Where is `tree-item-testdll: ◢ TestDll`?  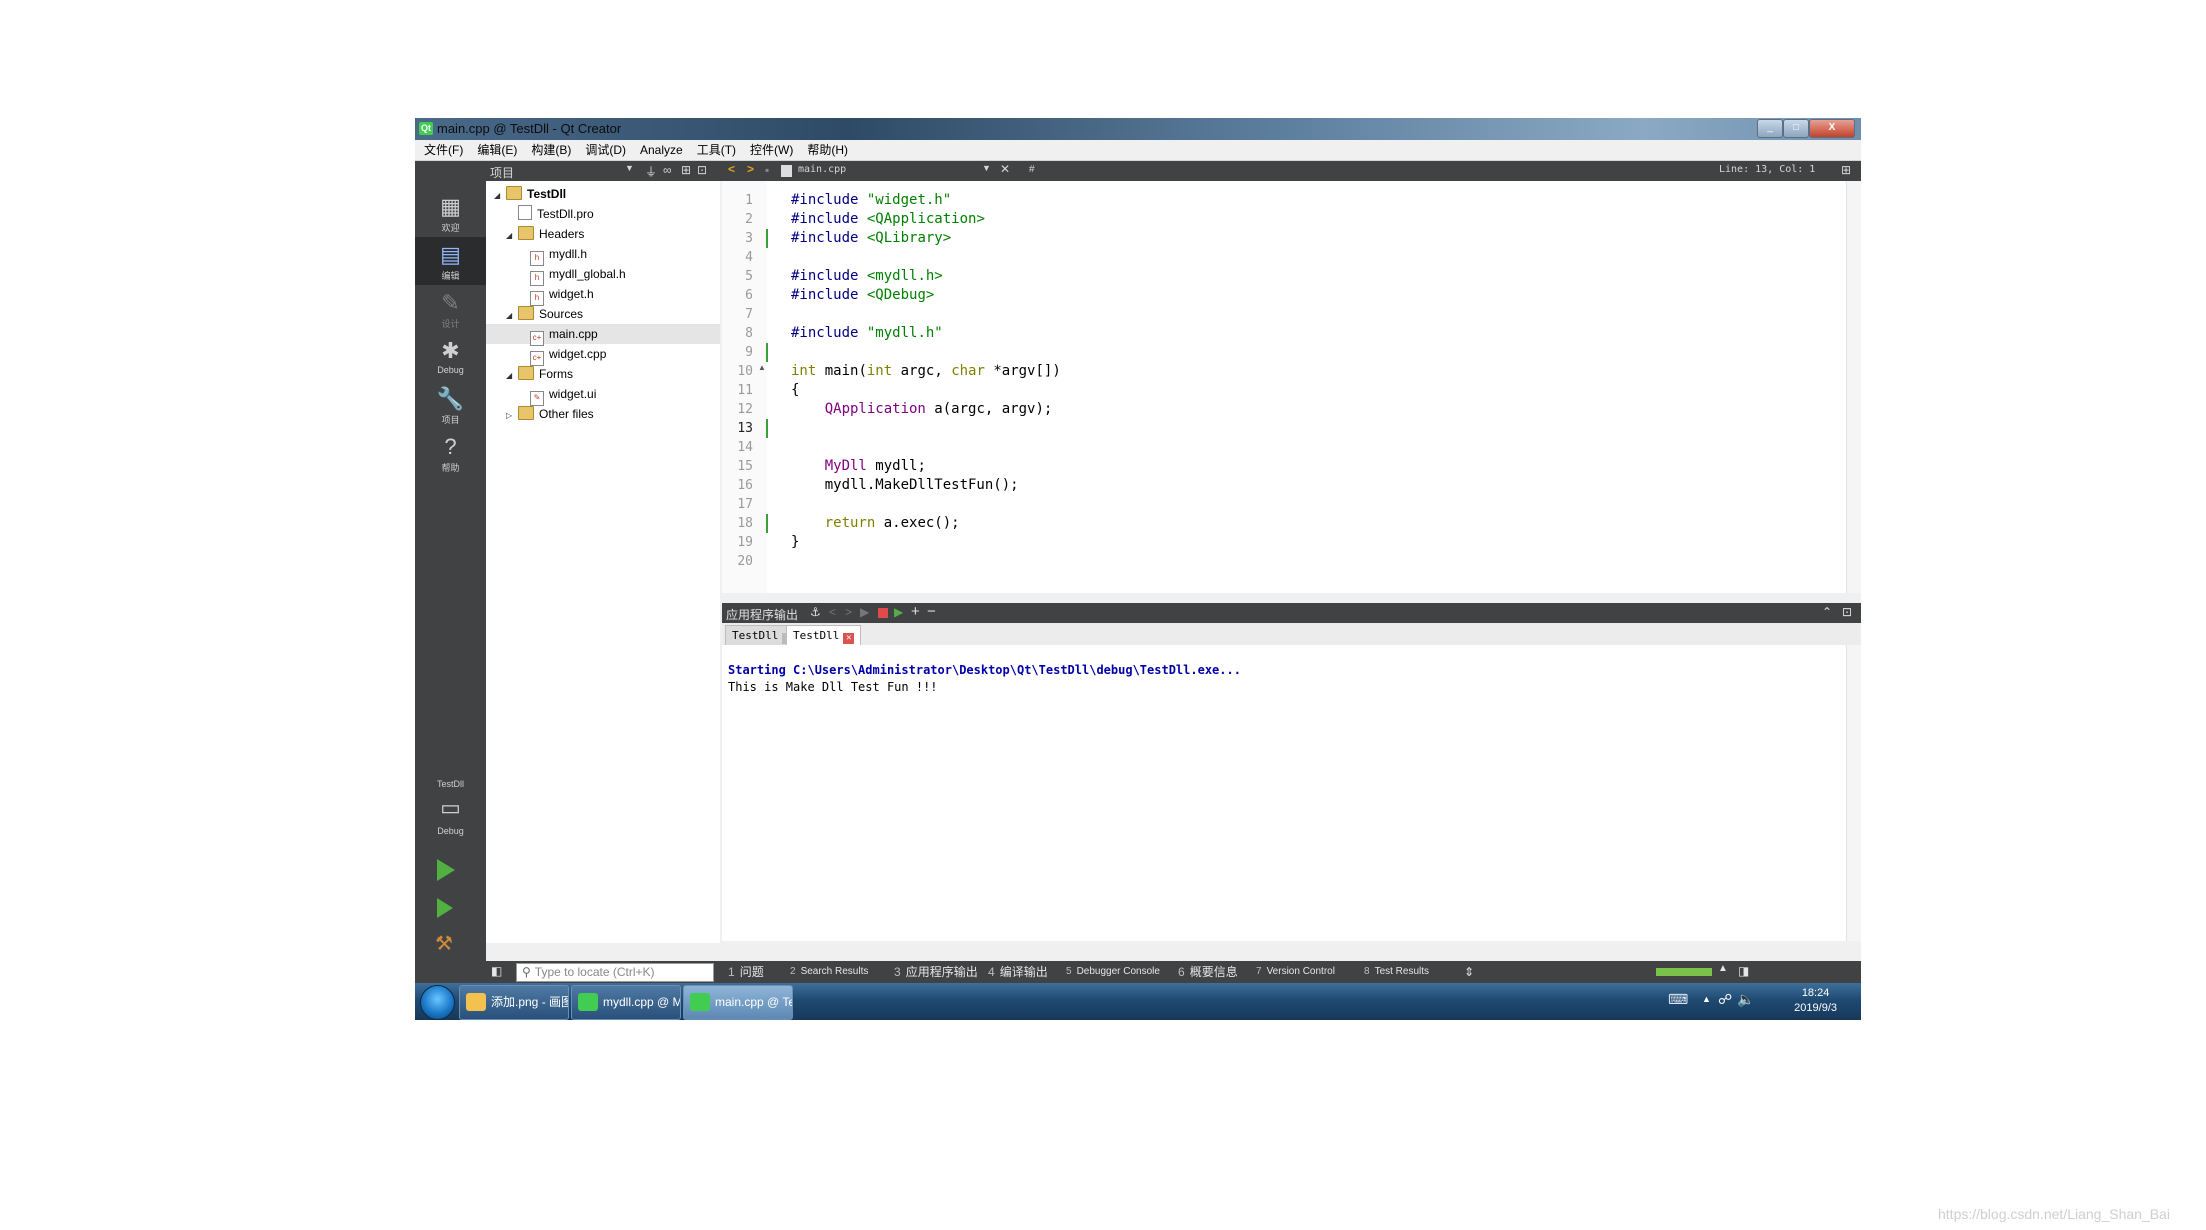 tree-item-testdll: ◢ TestDll is located at coordinates (603, 194).